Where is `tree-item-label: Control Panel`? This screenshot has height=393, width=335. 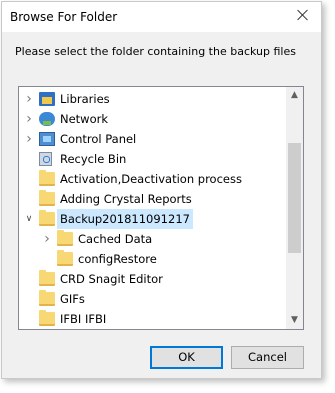
tree-item-label: Control Panel is located at coordinates (98, 139).